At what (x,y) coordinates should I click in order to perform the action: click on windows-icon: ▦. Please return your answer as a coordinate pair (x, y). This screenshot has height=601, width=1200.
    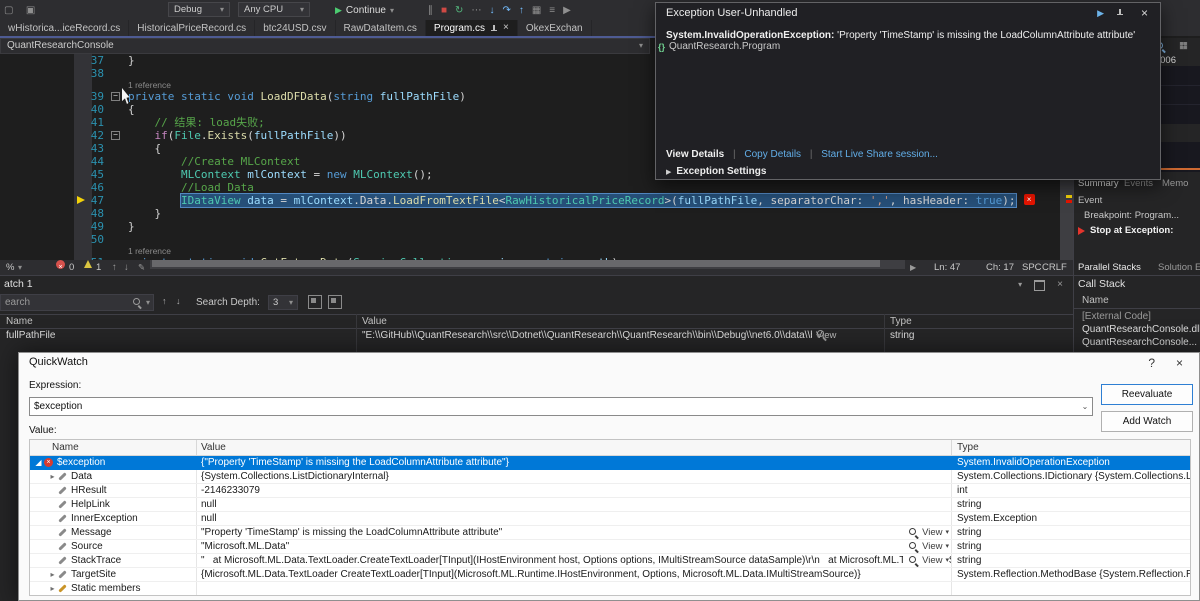
    Looking at the image, I should click on (536, 11).